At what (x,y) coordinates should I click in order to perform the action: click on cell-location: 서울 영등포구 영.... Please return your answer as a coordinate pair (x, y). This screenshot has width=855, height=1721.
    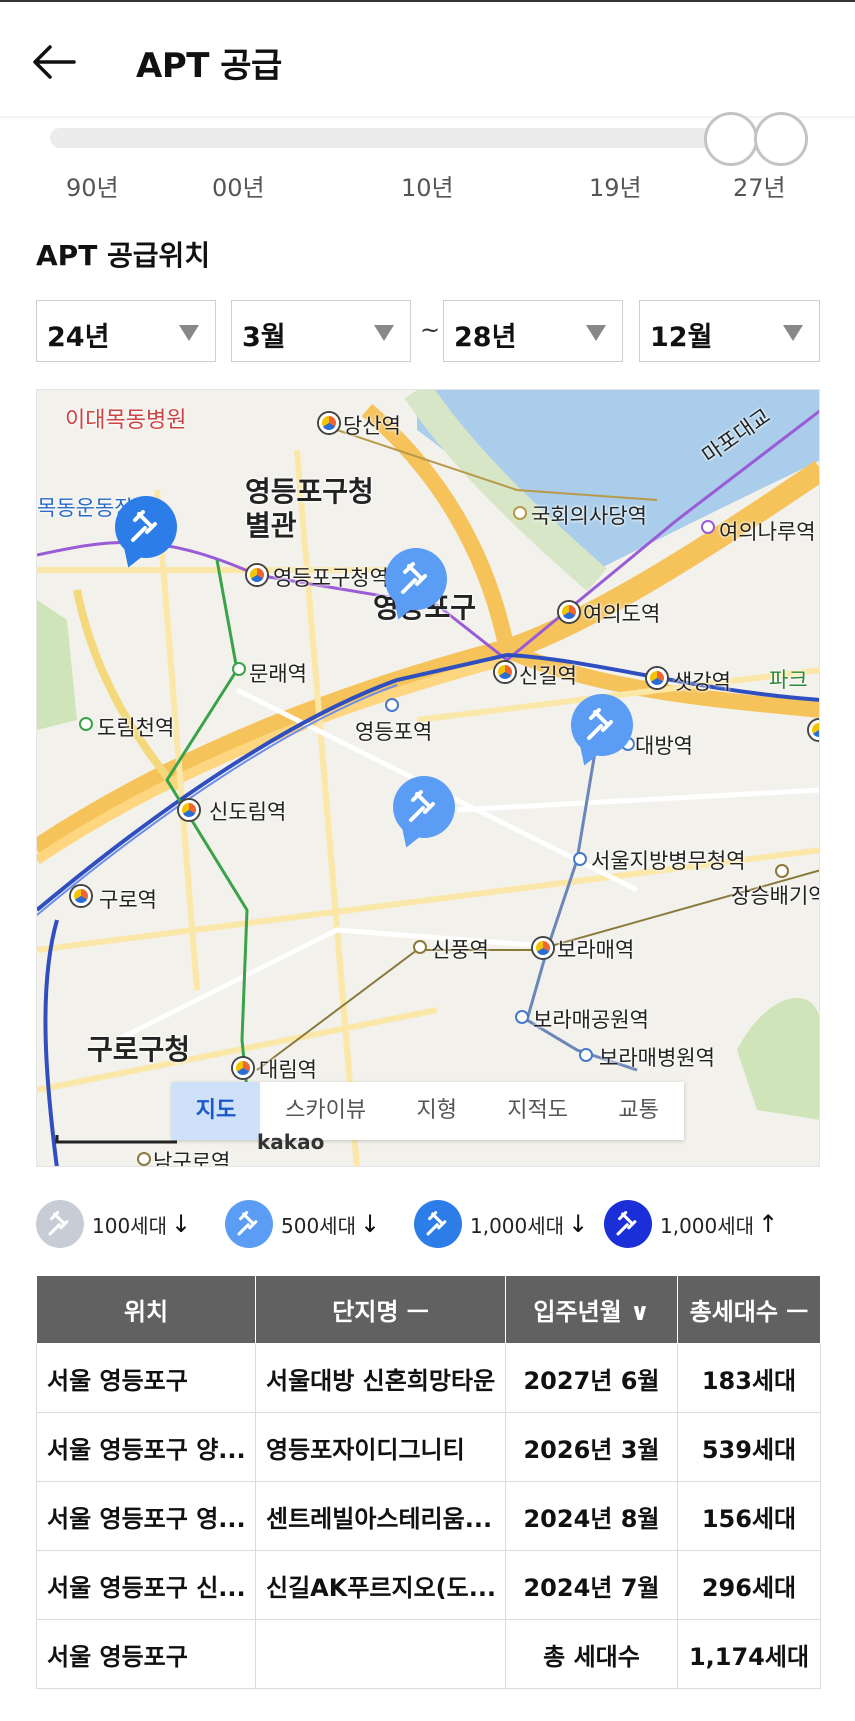
    Looking at the image, I should click on (146, 1516).